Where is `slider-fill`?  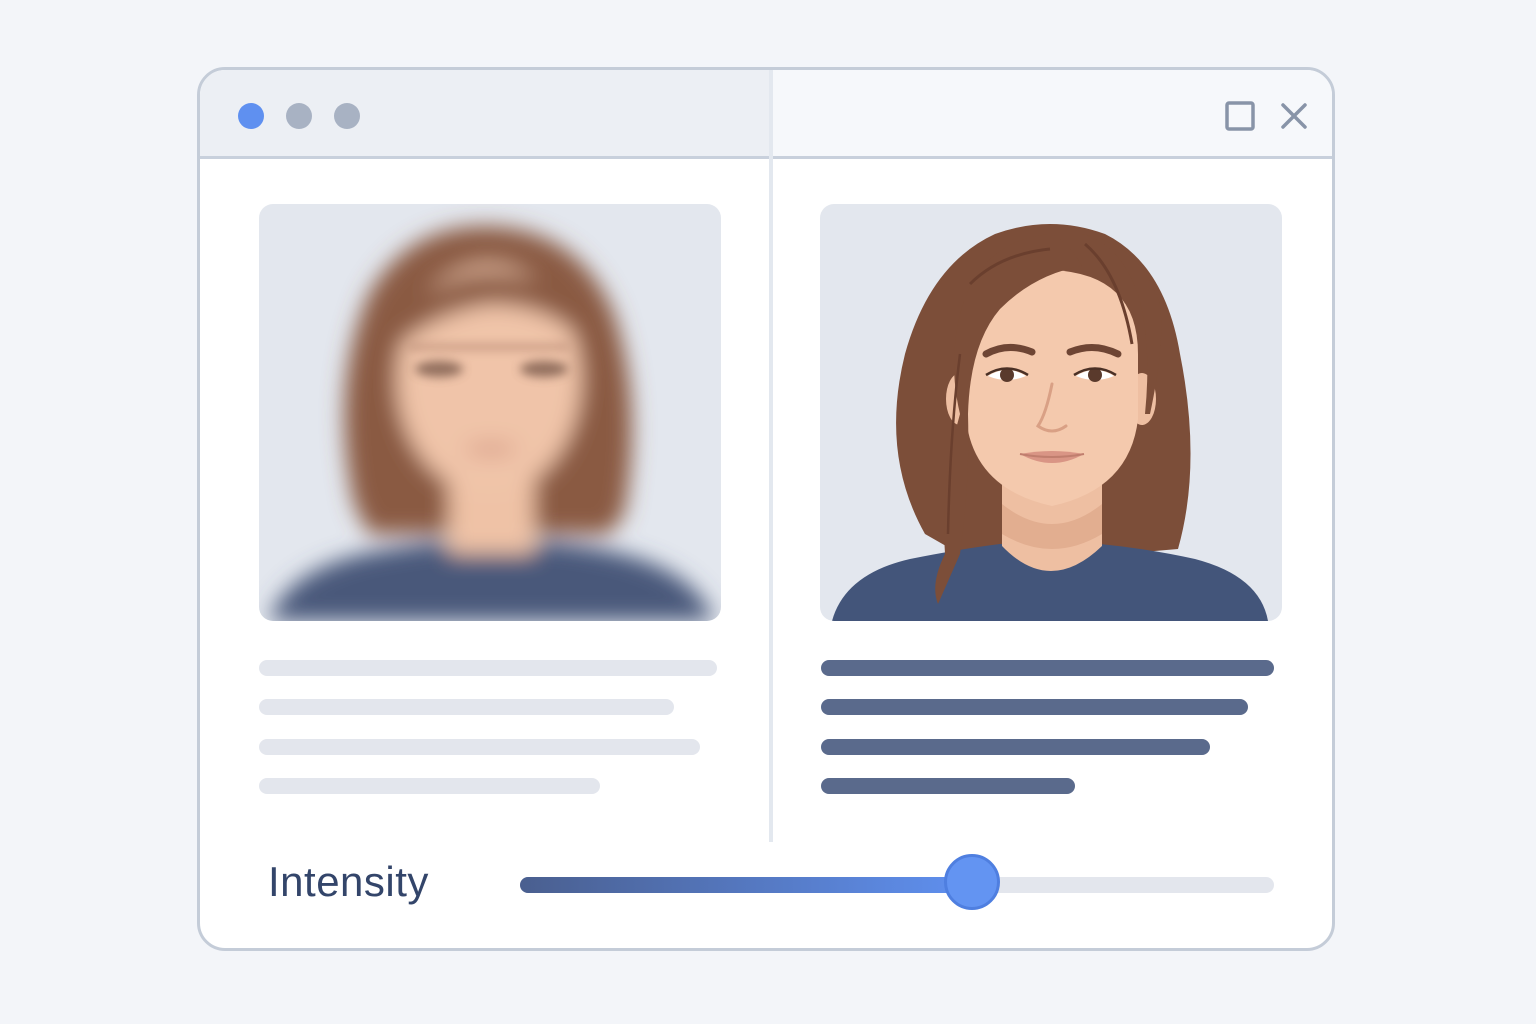 slider-fill is located at coordinates (746, 885).